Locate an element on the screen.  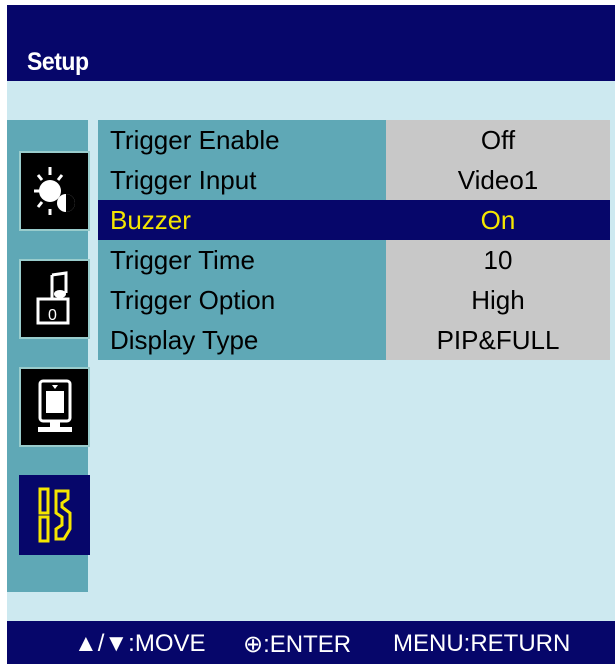
menu-row-buzzer: Buzzer On is located at coordinates (354, 220).